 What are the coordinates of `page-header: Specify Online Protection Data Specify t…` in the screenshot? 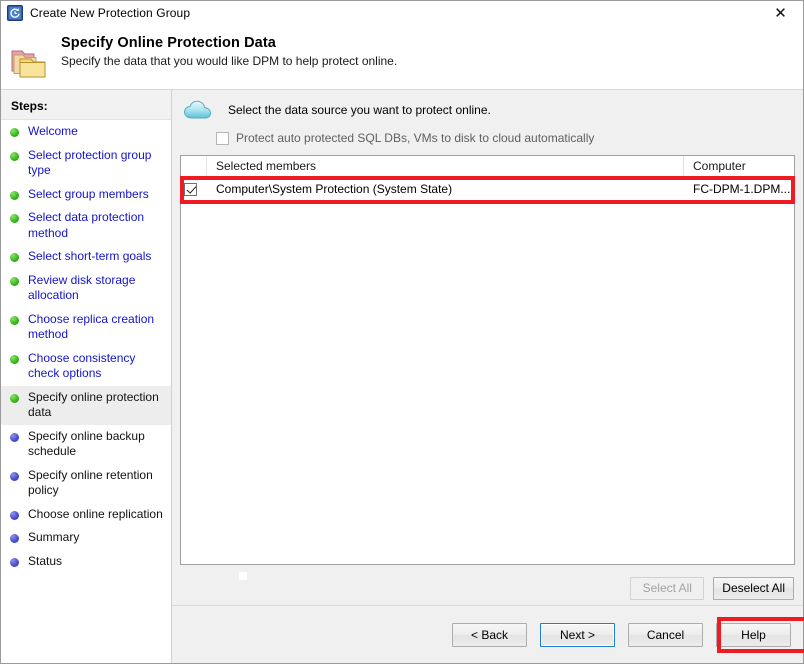 It's located at (402, 57).